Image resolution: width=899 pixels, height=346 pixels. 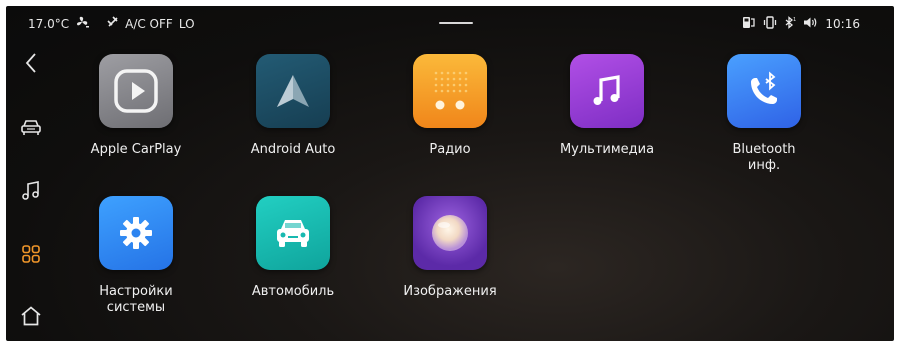 I want to click on app-apple-carplay: Apple CarPlay, so click(x=136, y=106).